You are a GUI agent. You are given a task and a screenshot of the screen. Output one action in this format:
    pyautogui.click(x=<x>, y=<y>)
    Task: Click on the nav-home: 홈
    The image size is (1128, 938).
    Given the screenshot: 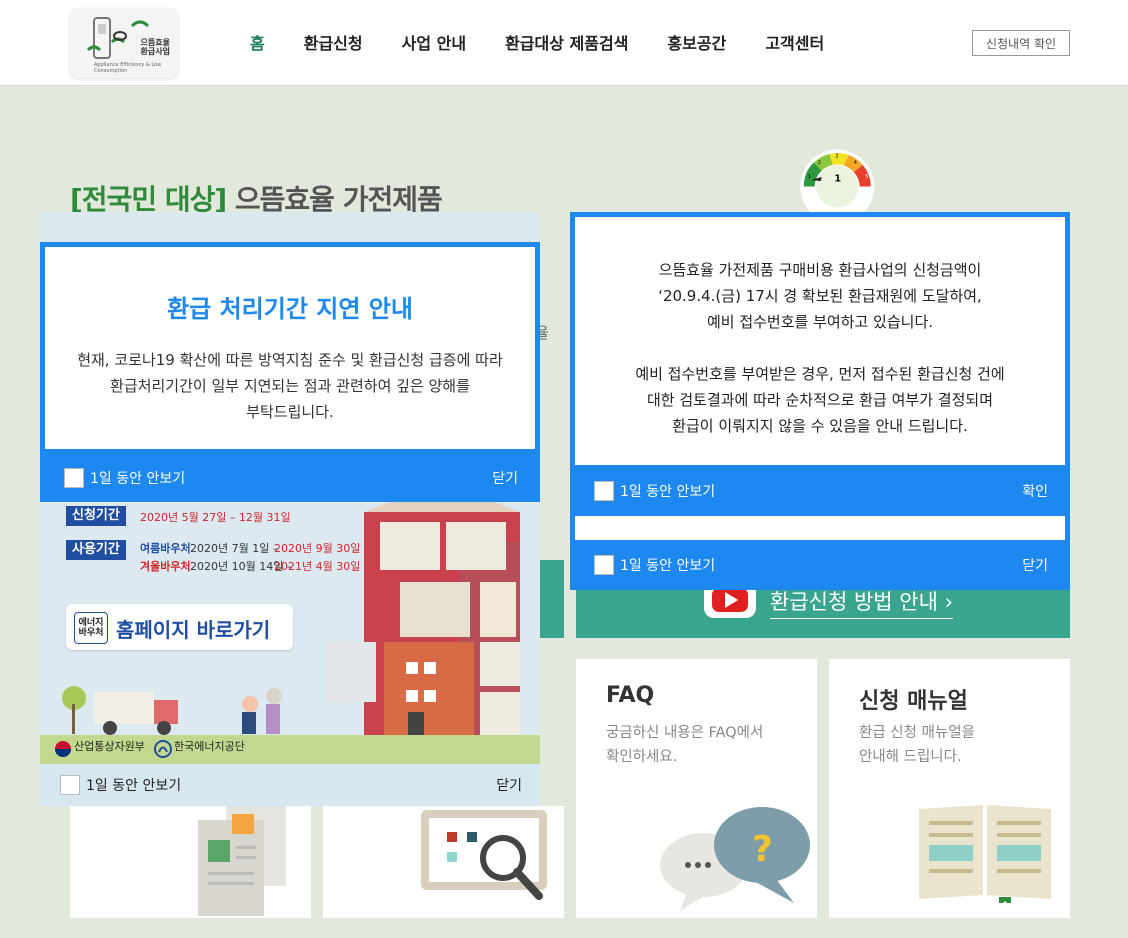 What is the action you would take?
    pyautogui.click(x=257, y=42)
    